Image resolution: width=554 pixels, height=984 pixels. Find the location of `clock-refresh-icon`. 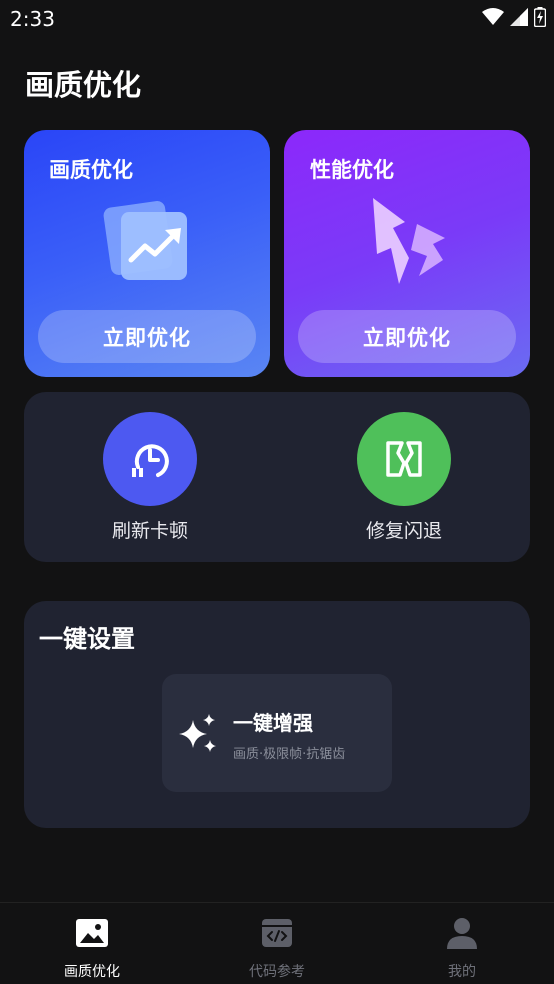

clock-refresh-icon is located at coordinates (150, 460).